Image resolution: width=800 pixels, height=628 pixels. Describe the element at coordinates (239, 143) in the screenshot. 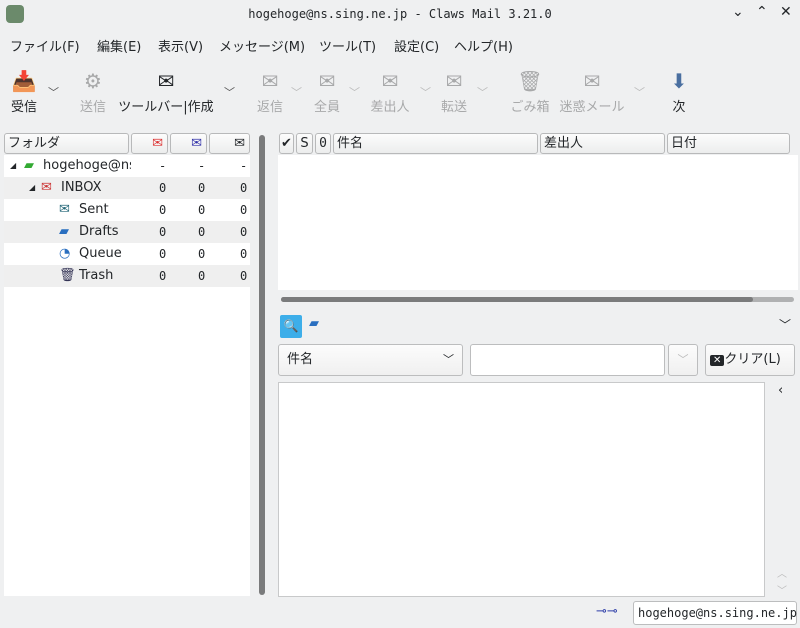

I see `total-mail-icon: ✉` at that location.